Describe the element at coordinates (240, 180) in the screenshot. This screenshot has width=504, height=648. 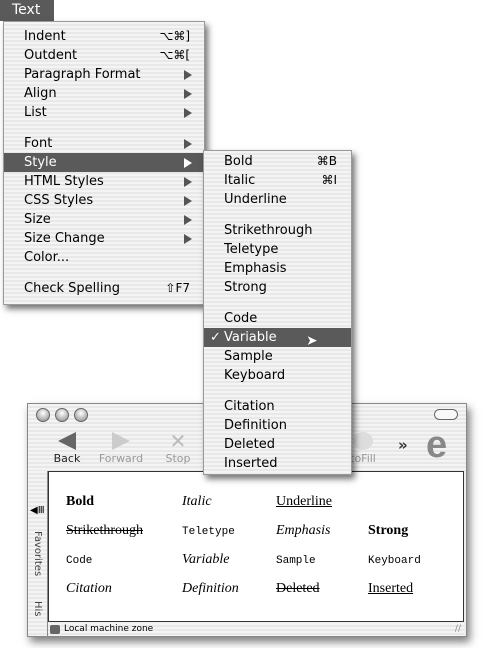
I see `label: Italic` at that location.